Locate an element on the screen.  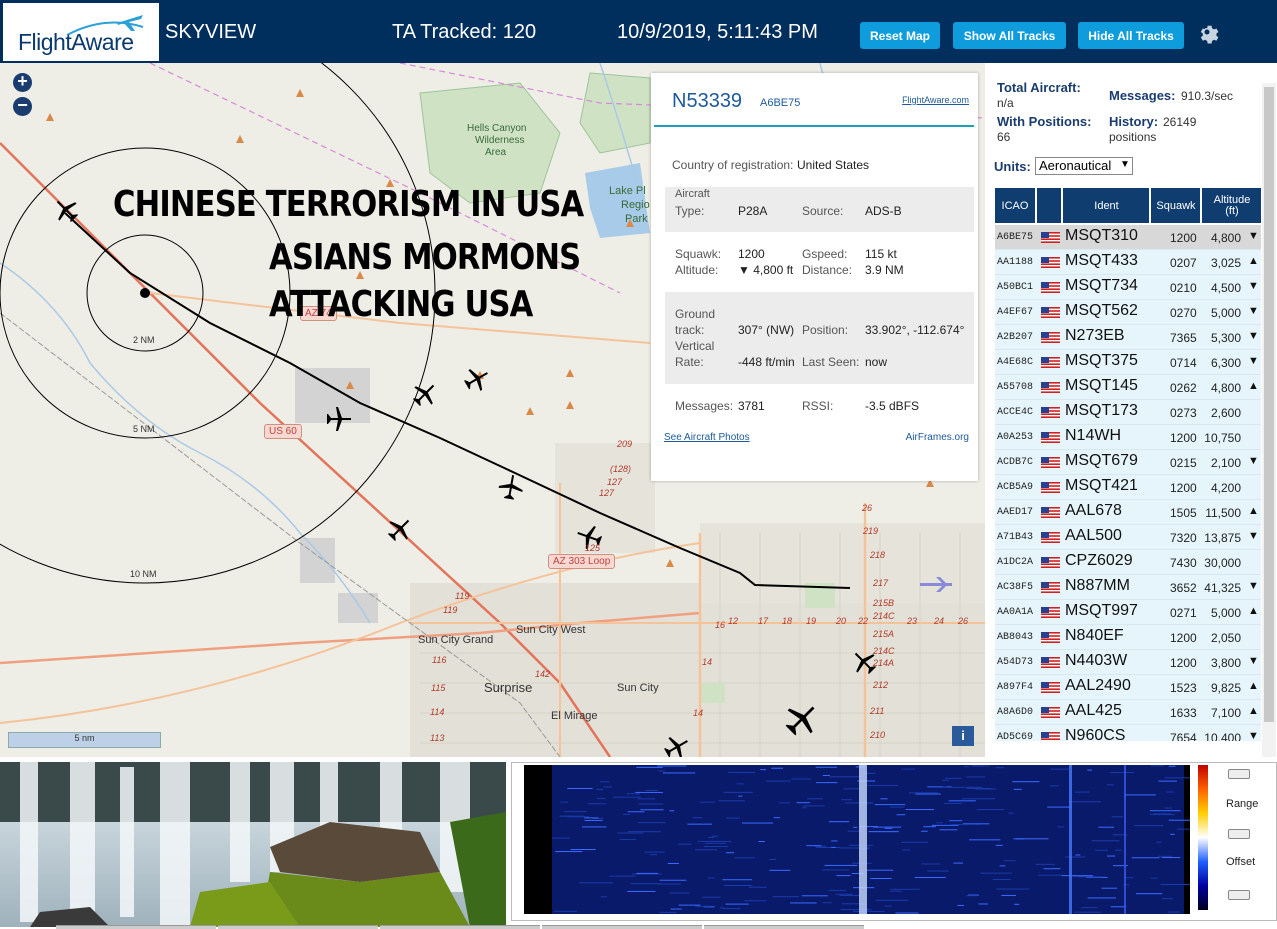
with-positions-value: 66 is located at coordinates (1004, 137).